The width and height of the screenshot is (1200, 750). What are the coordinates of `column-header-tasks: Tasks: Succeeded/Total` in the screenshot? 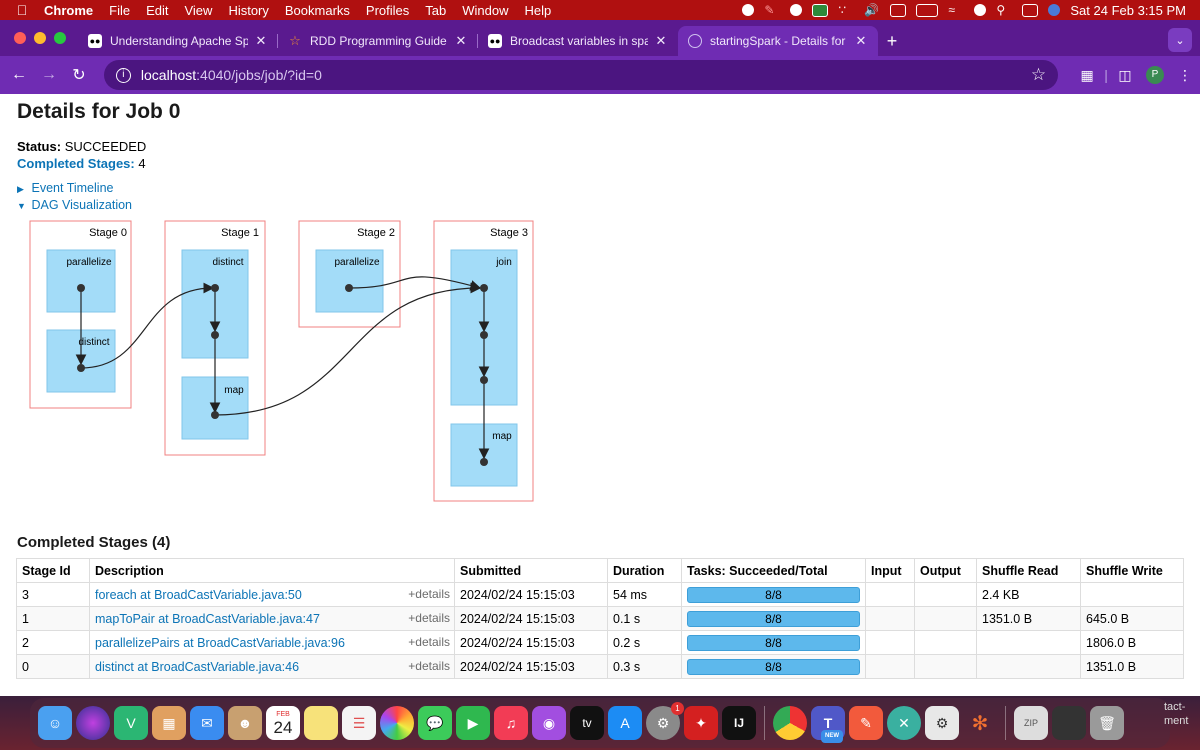 It's located at (773, 570).